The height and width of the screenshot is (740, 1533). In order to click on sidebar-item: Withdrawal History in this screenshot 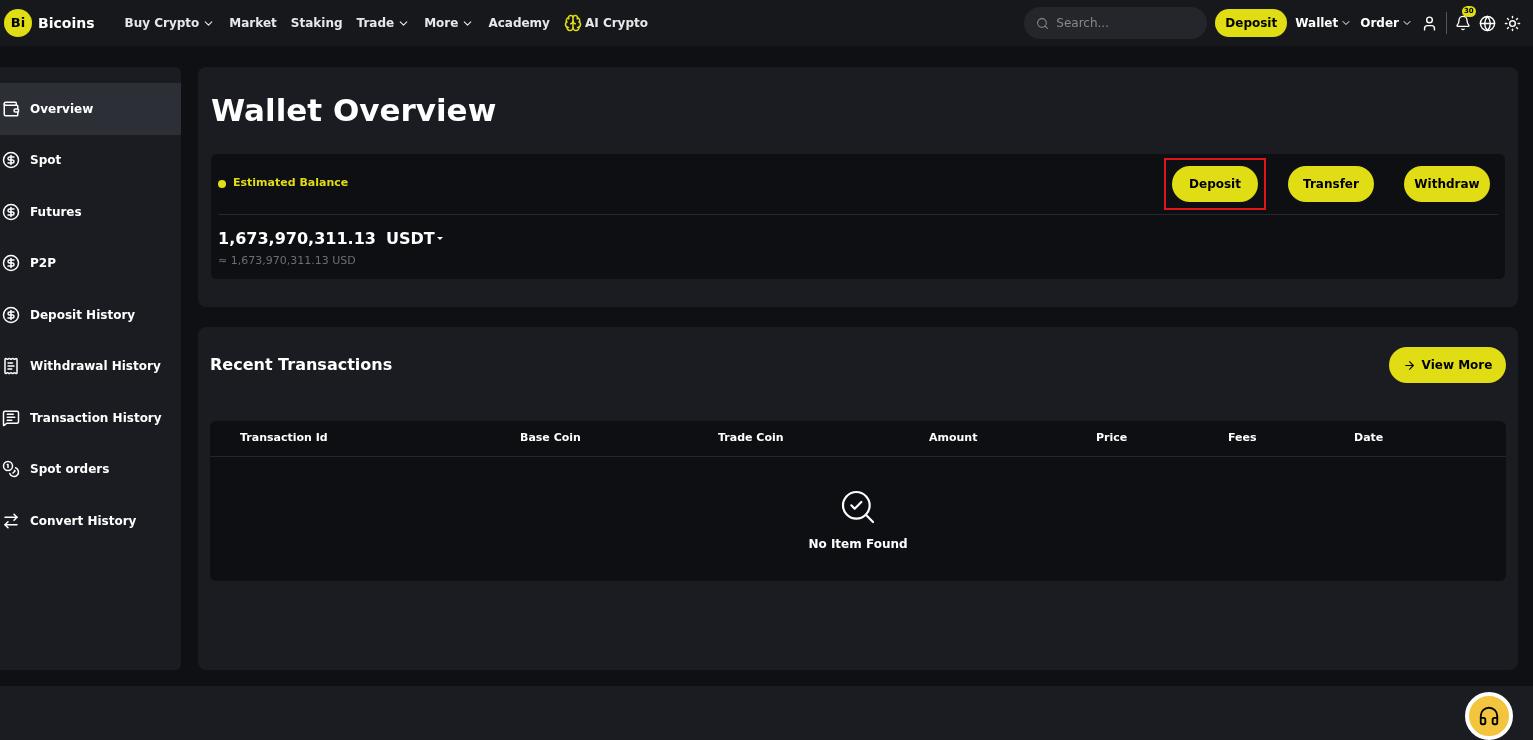, I will do `click(90, 366)`.